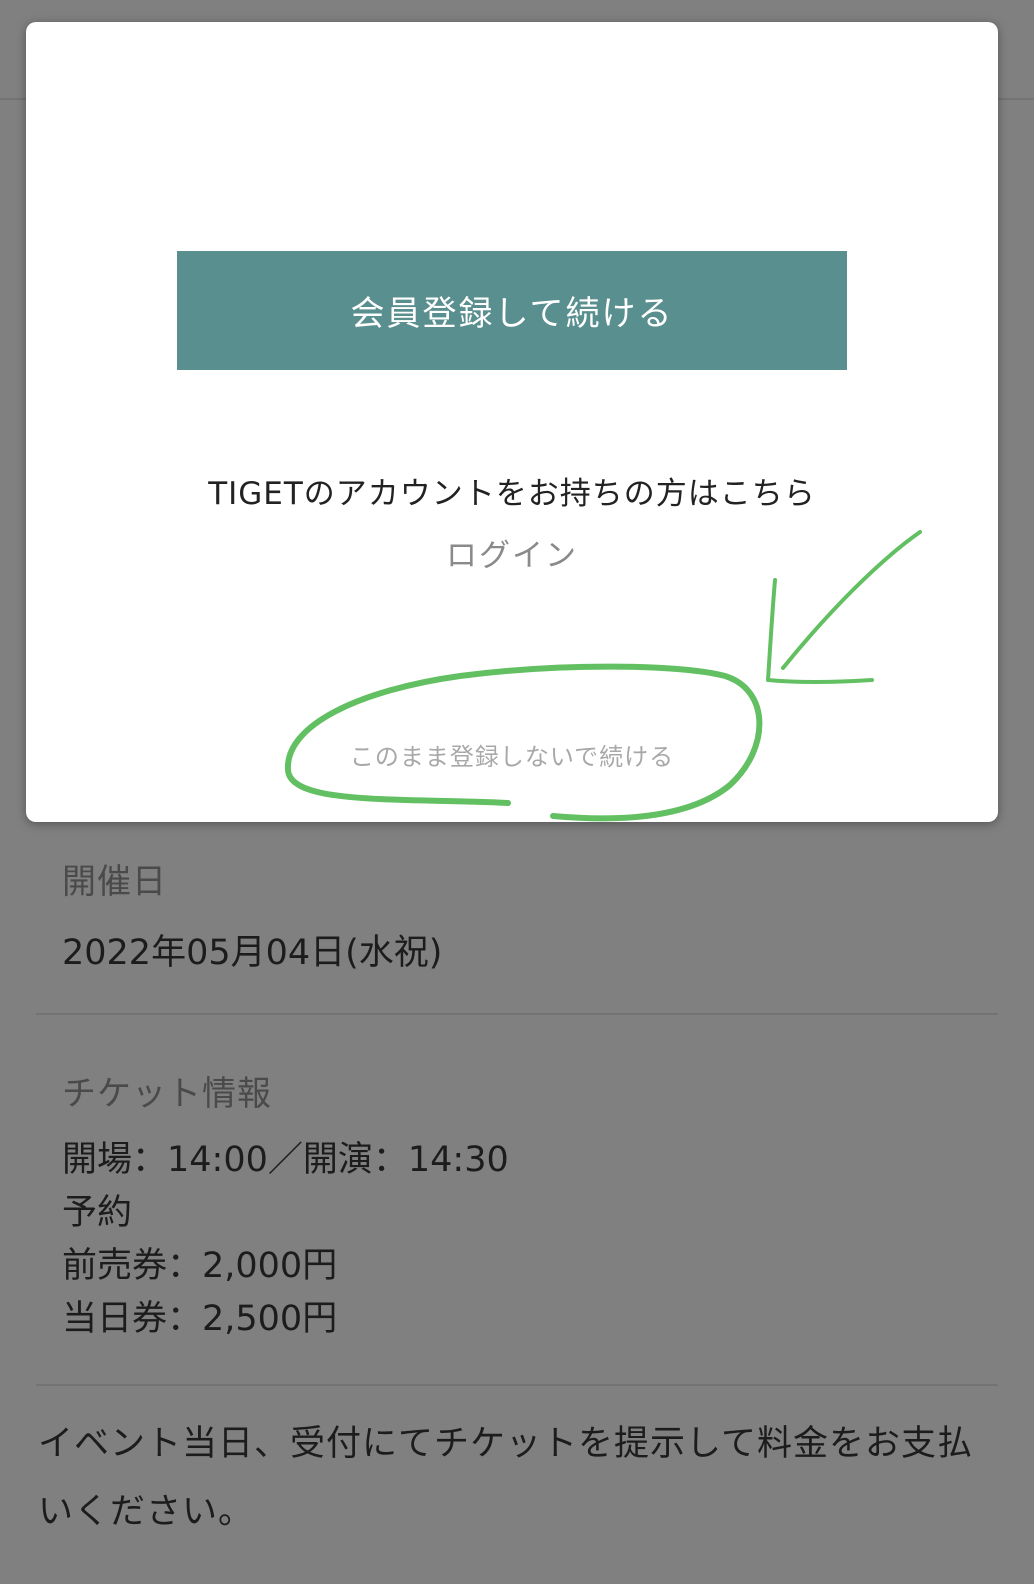 Image resolution: width=1034 pixels, height=1584 pixels. Describe the element at coordinates (200, 1319) in the screenshot. I see `ticket-info-line: 当日券：2,500円` at that location.